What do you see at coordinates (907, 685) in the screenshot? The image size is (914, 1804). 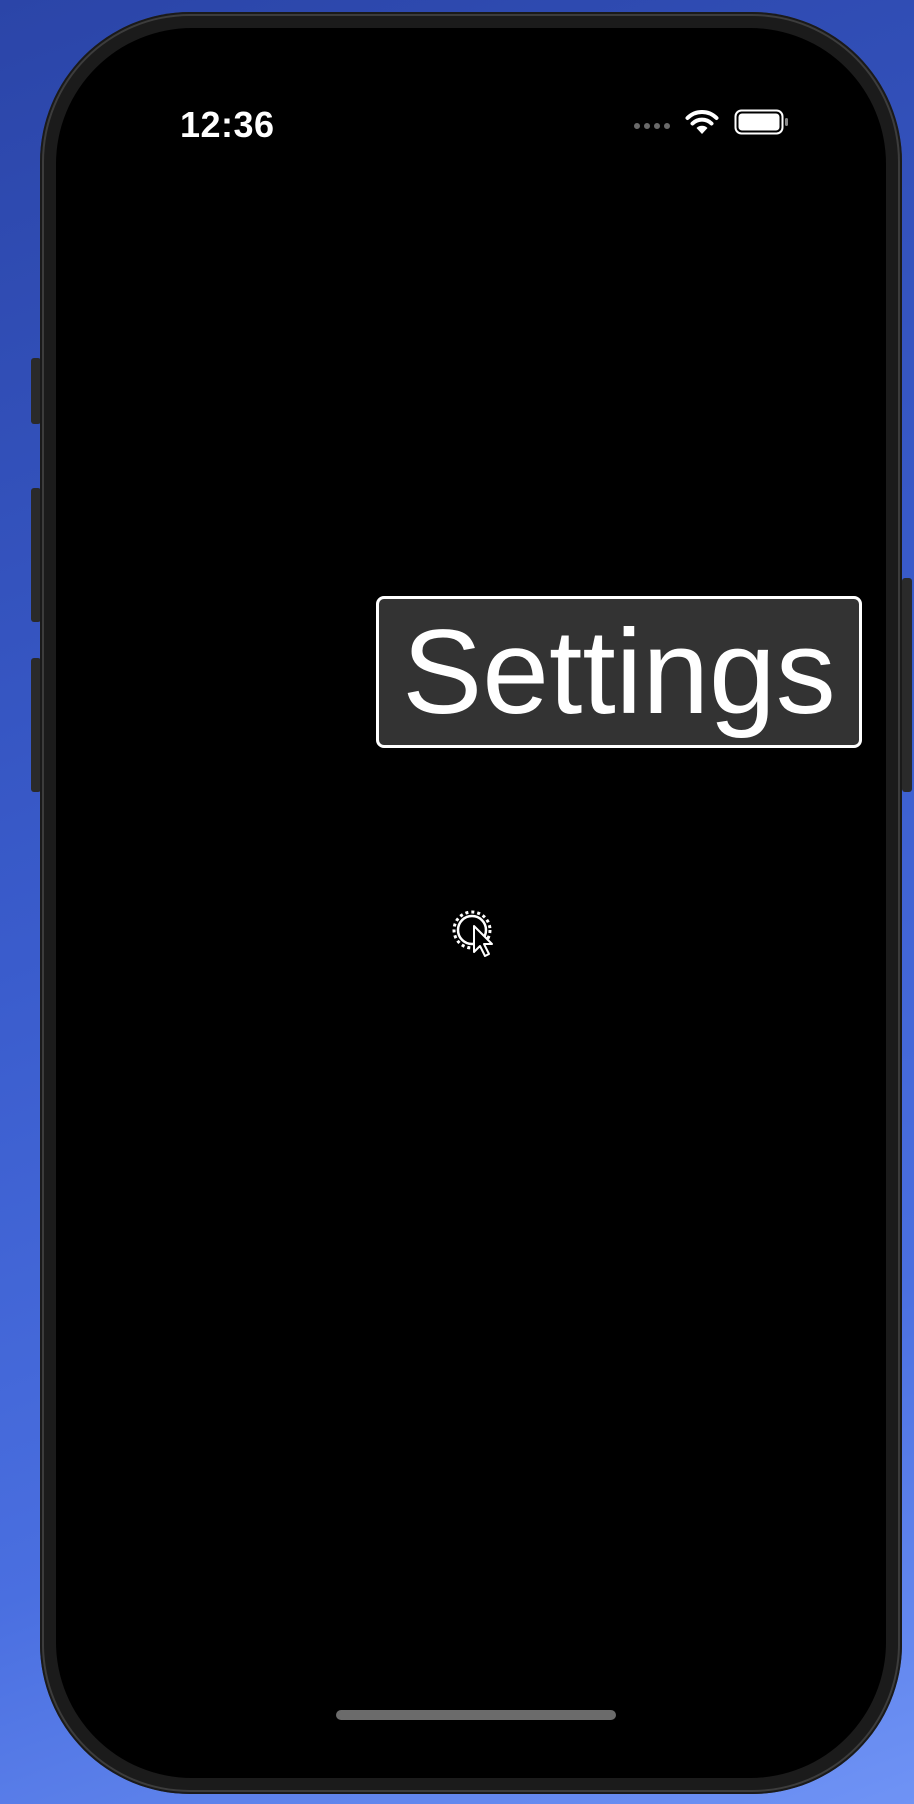 I see `power-button` at bounding box center [907, 685].